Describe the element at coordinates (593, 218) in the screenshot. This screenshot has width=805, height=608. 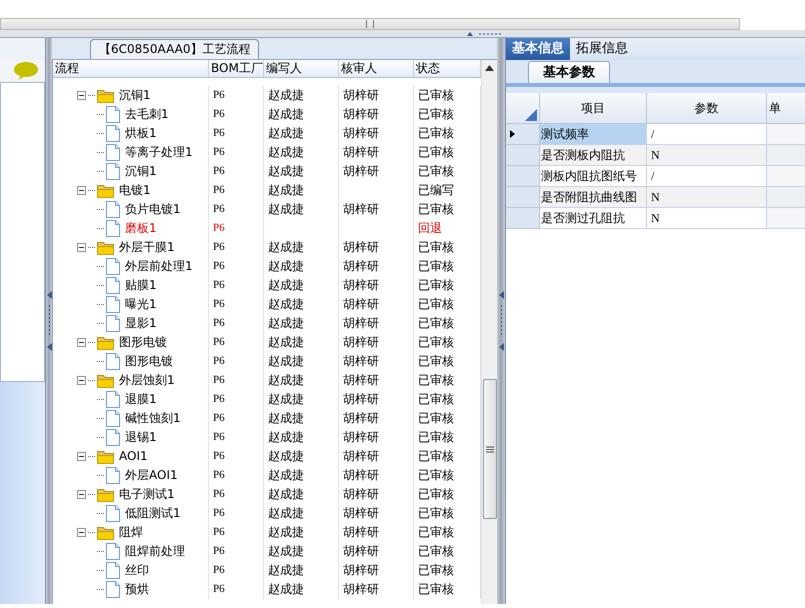
I see `table-cell: 是否测过孔阻抗` at that location.